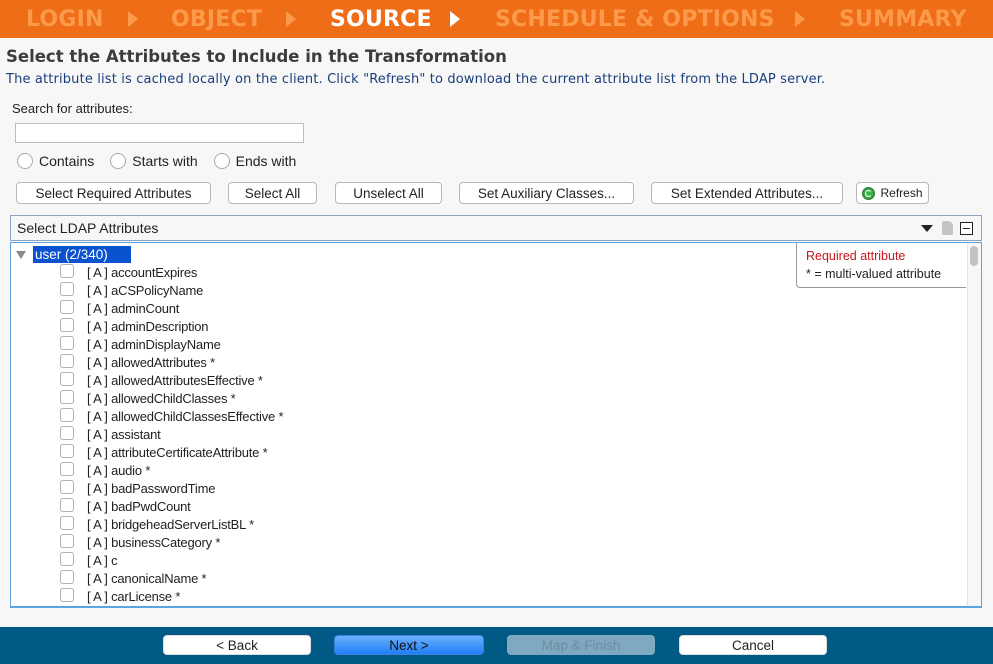  I want to click on step-summary: SUMMARY, so click(903, 19).